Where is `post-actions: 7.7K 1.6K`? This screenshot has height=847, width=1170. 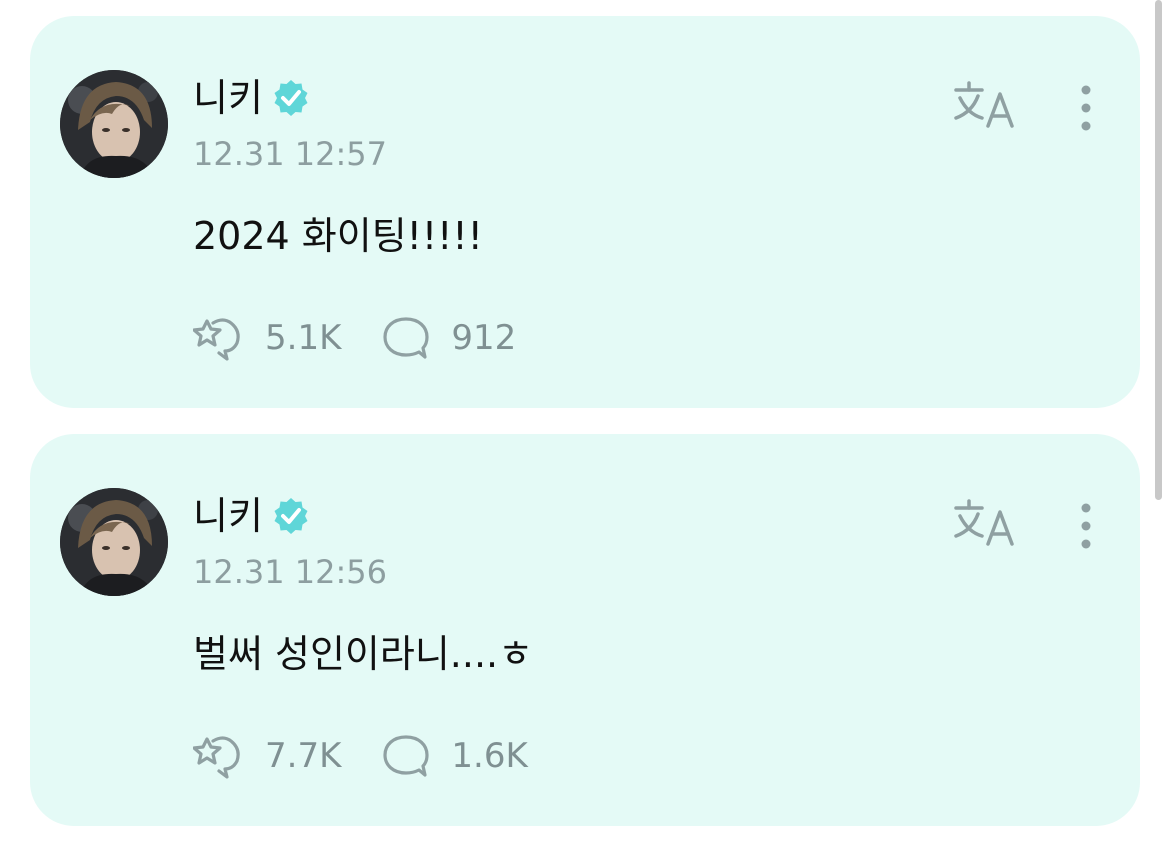
post-actions: 7.7K 1.6K is located at coordinates (360, 756).